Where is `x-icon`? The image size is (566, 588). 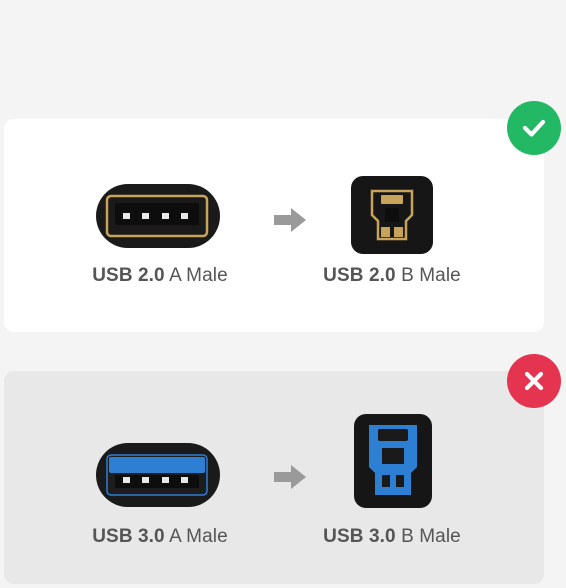
x-icon is located at coordinates (534, 381).